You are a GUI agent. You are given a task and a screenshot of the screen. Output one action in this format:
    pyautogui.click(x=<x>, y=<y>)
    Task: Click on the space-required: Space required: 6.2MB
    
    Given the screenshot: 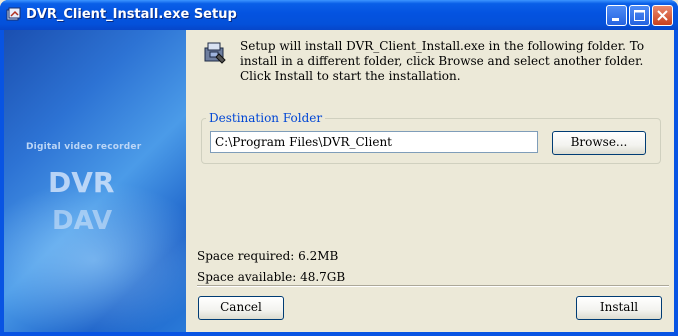 What is the action you would take?
    pyautogui.click(x=268, y=256)
    